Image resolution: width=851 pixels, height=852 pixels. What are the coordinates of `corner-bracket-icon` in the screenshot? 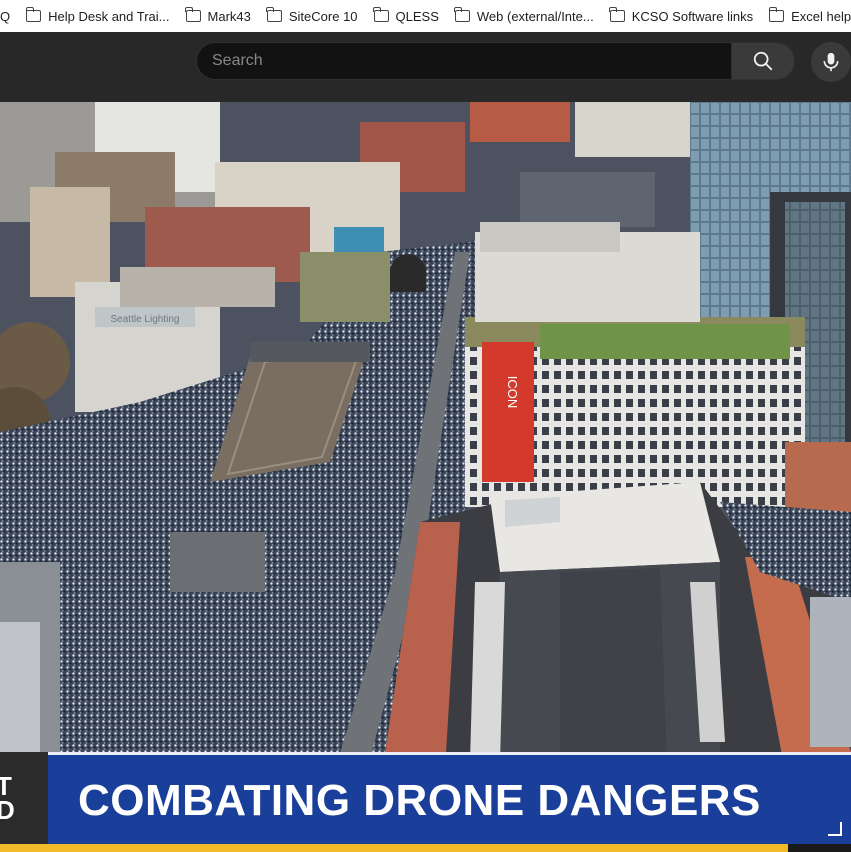 It's located at (835, 829).